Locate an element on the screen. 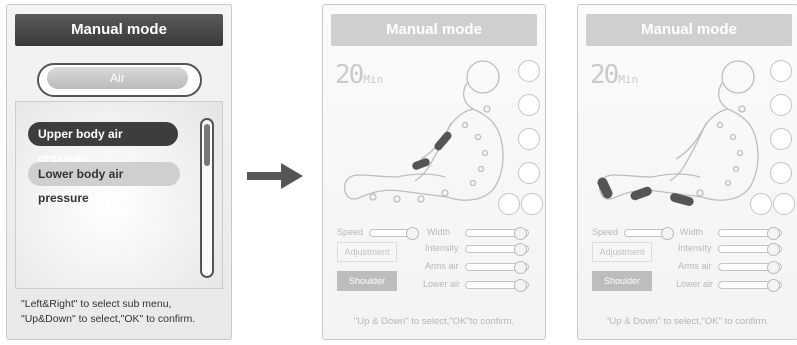 This screenshot has width=797, height=345. footer-hint: "Up & Down" to select,"OK" to confirm. is located at coordinates (687, 321).